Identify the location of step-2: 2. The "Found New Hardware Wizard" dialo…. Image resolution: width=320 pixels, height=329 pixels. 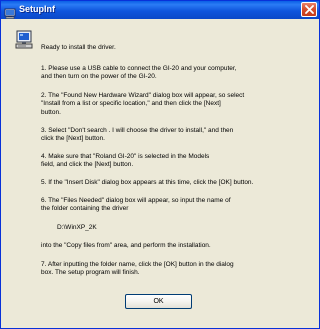
(143, 104).